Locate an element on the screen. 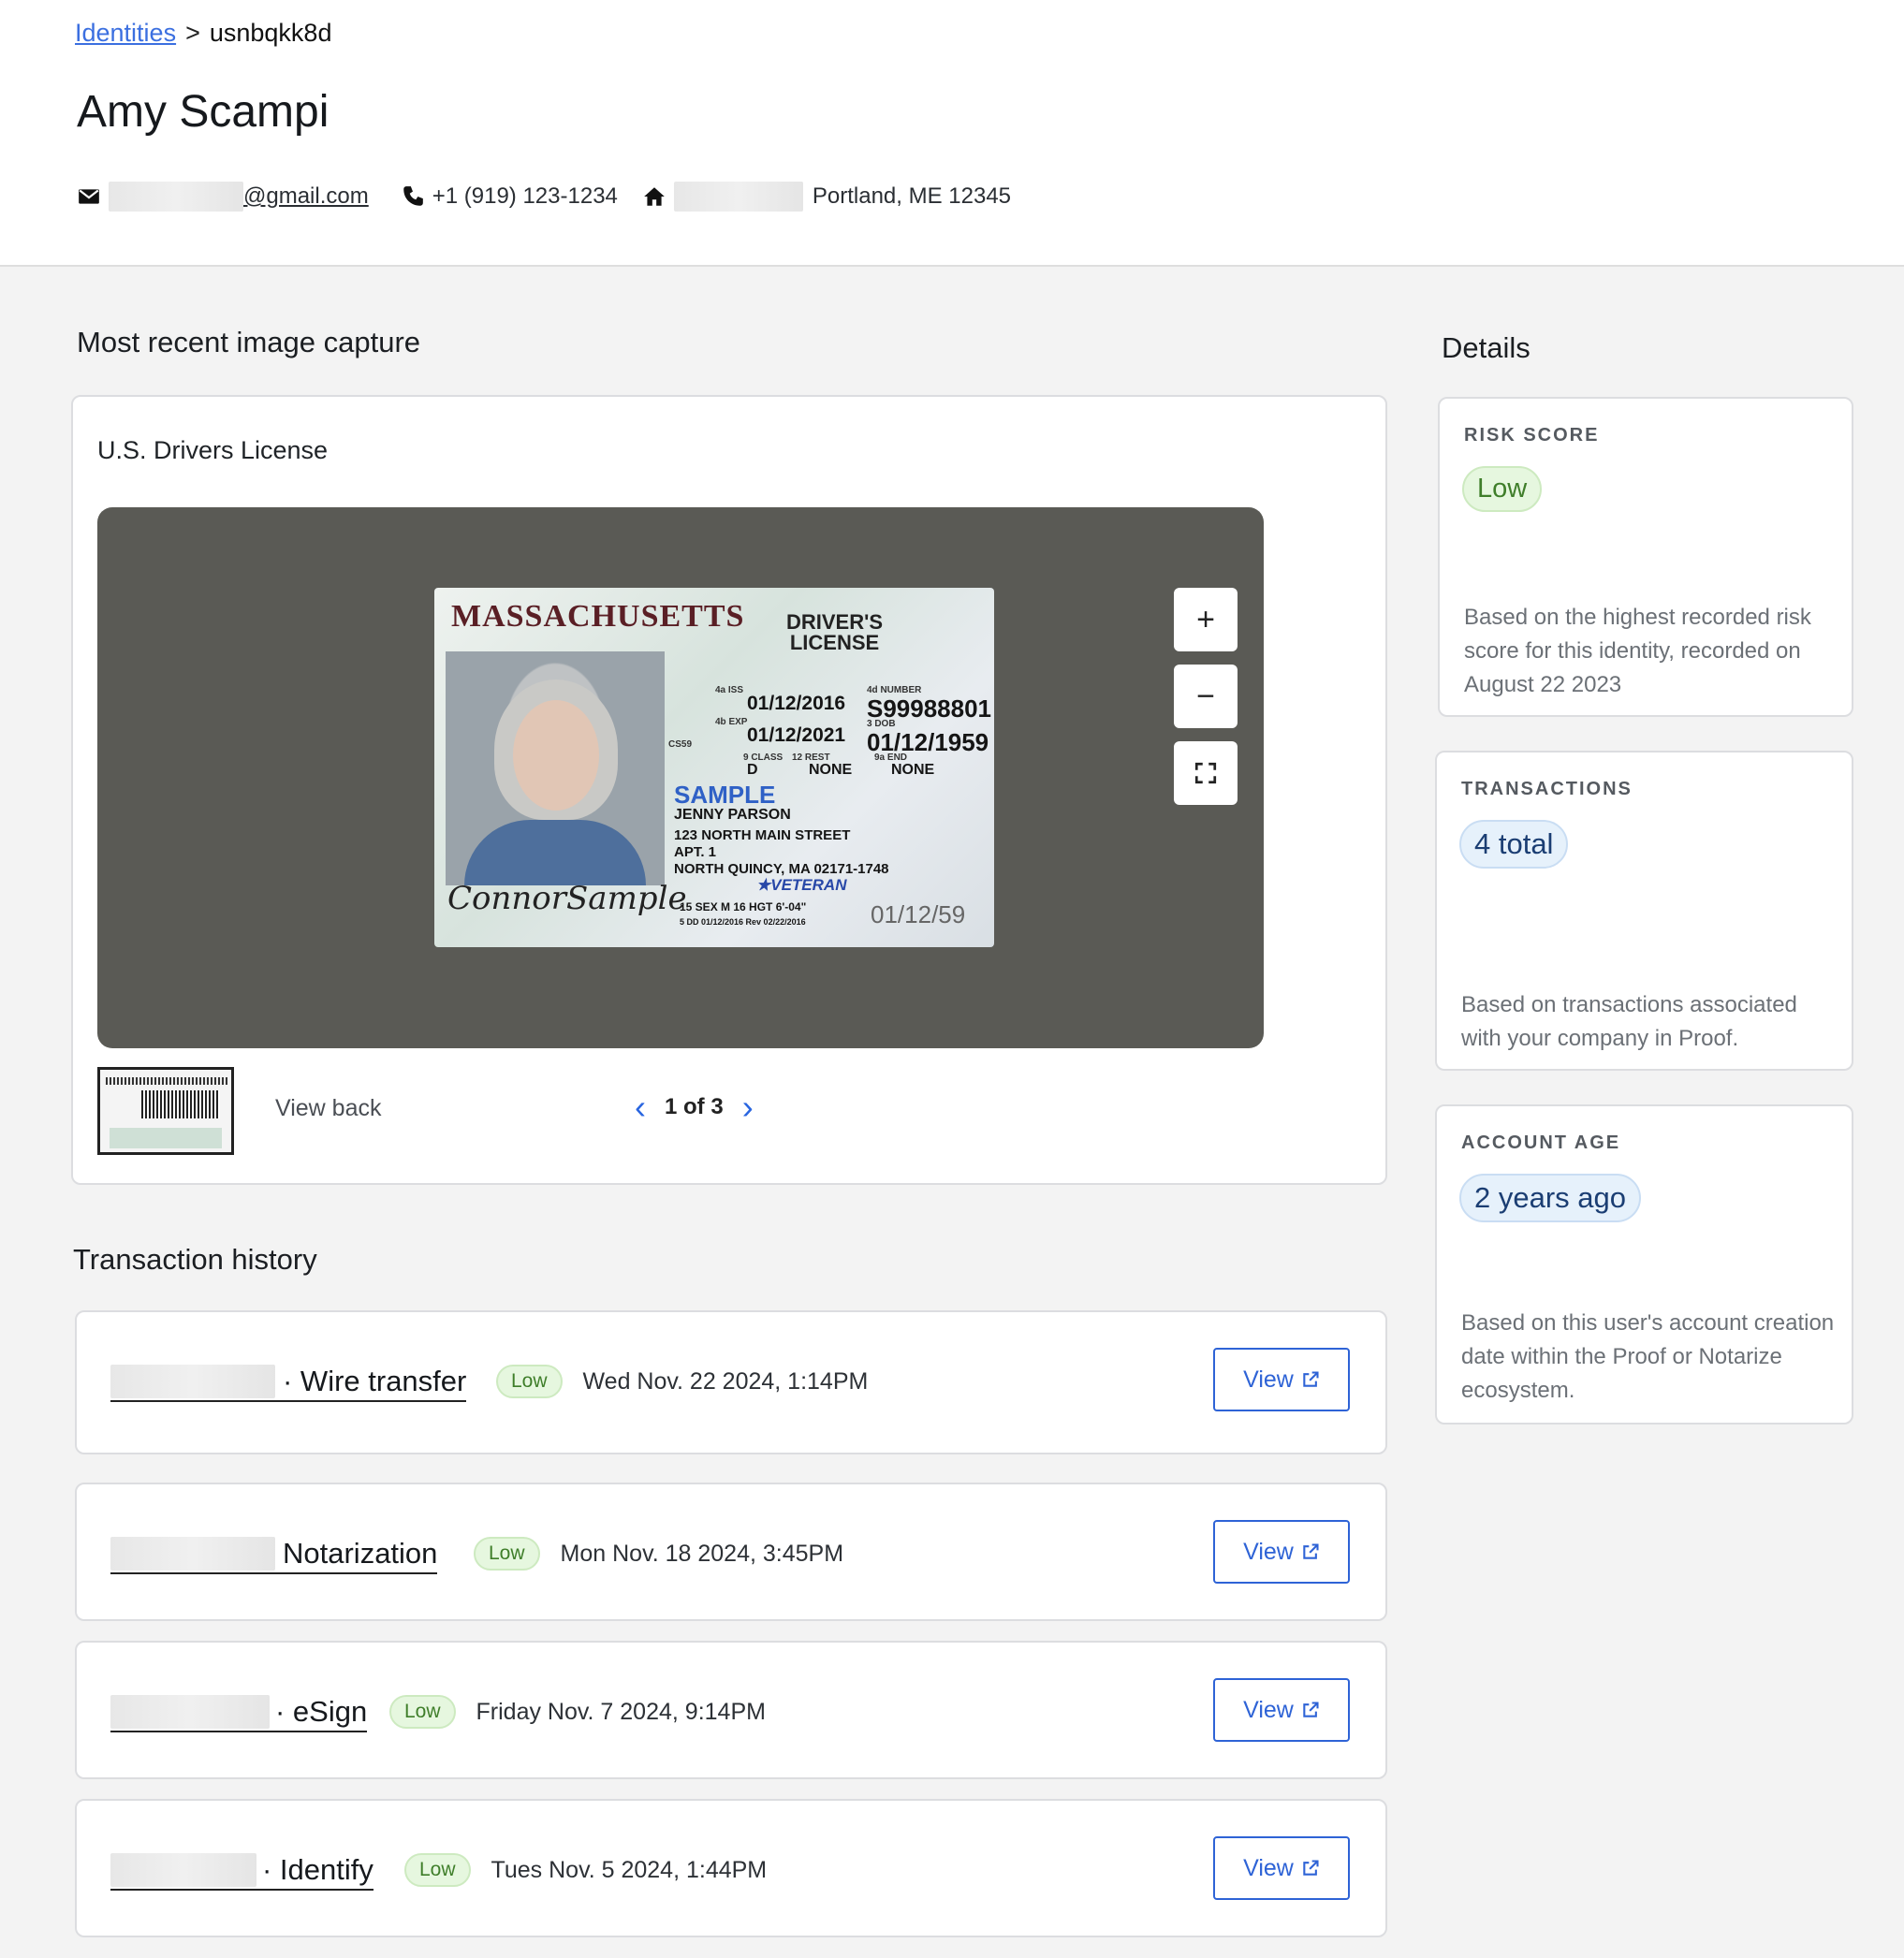  transaction-link: · Wire transfer is located at coordinates (288, 1383).